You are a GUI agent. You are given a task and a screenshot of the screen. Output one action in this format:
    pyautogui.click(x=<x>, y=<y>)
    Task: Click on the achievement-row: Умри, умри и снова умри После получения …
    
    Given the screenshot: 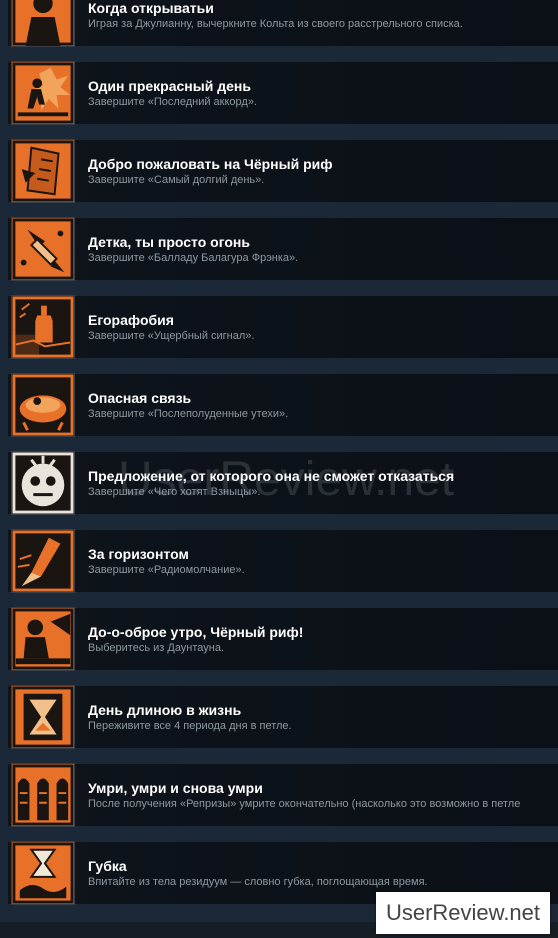 What is the action you would take?
    pyautogui.click(x=279, y=795)
    